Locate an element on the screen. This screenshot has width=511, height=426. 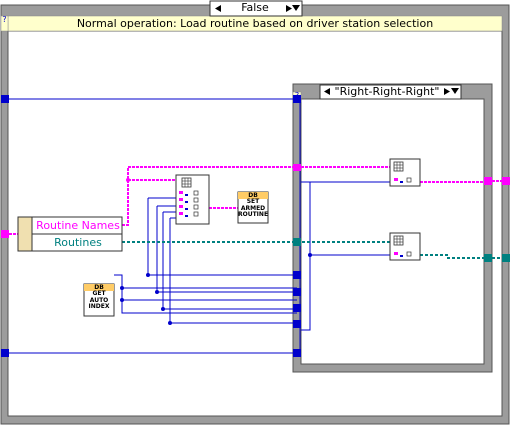
inner-tunnel-cluster is located at coordinates (297, 242).